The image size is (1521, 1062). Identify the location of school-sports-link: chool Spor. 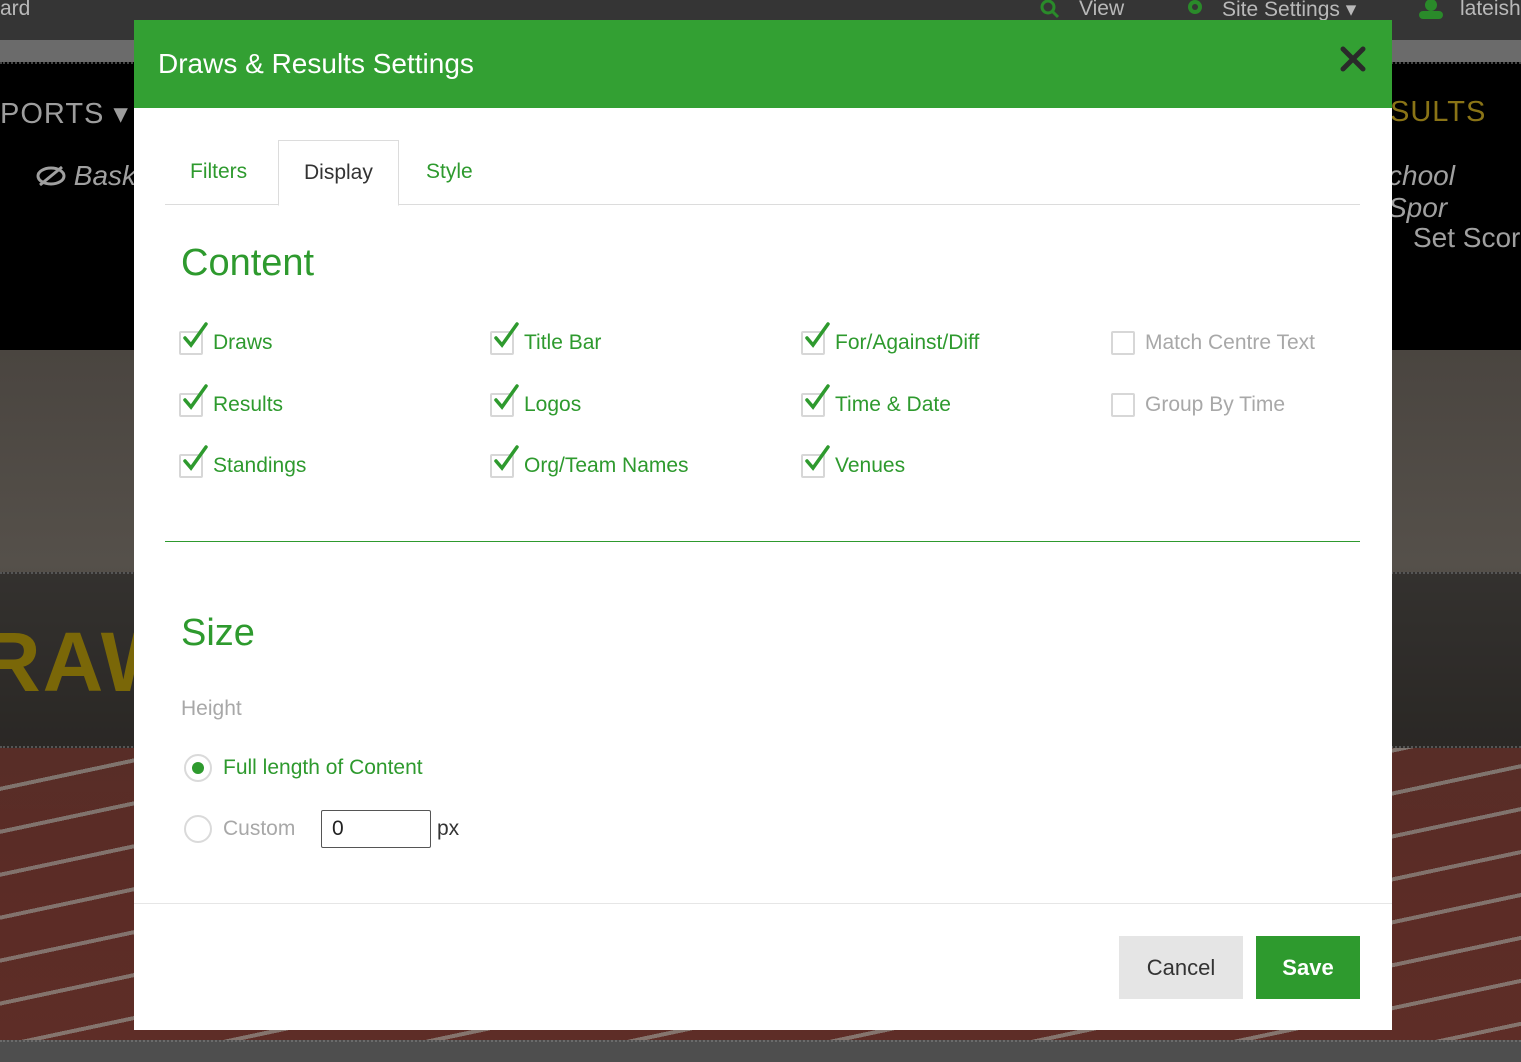
(1454, 192).